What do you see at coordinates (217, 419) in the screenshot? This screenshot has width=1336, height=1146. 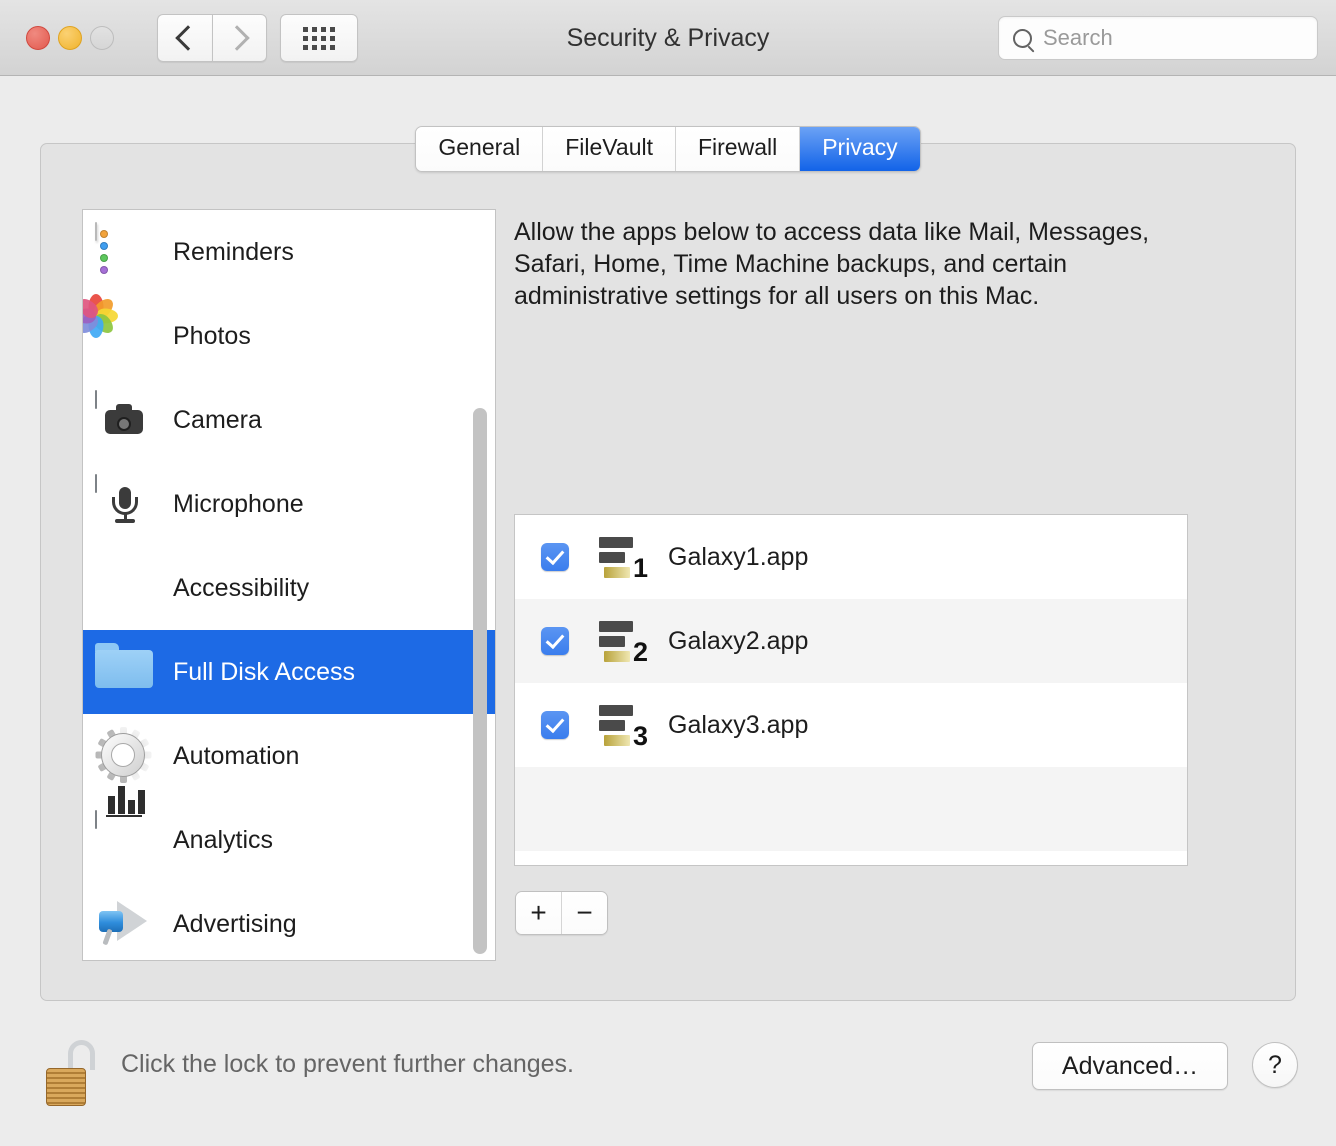 I see `sidebar-item-label: Camera` at bounding box center [217, 419].